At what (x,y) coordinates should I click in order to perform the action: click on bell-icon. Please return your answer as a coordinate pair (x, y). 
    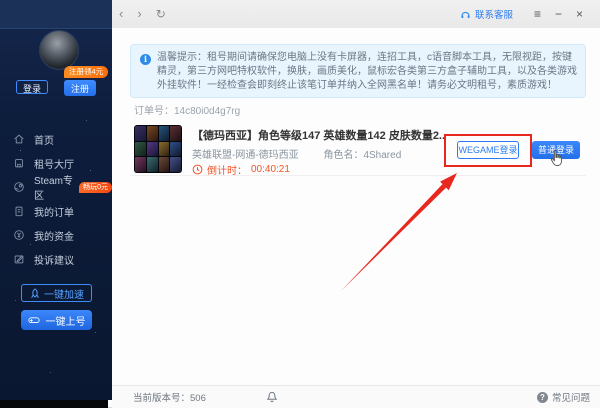
    Looking at the image, I should click on (272, 397).